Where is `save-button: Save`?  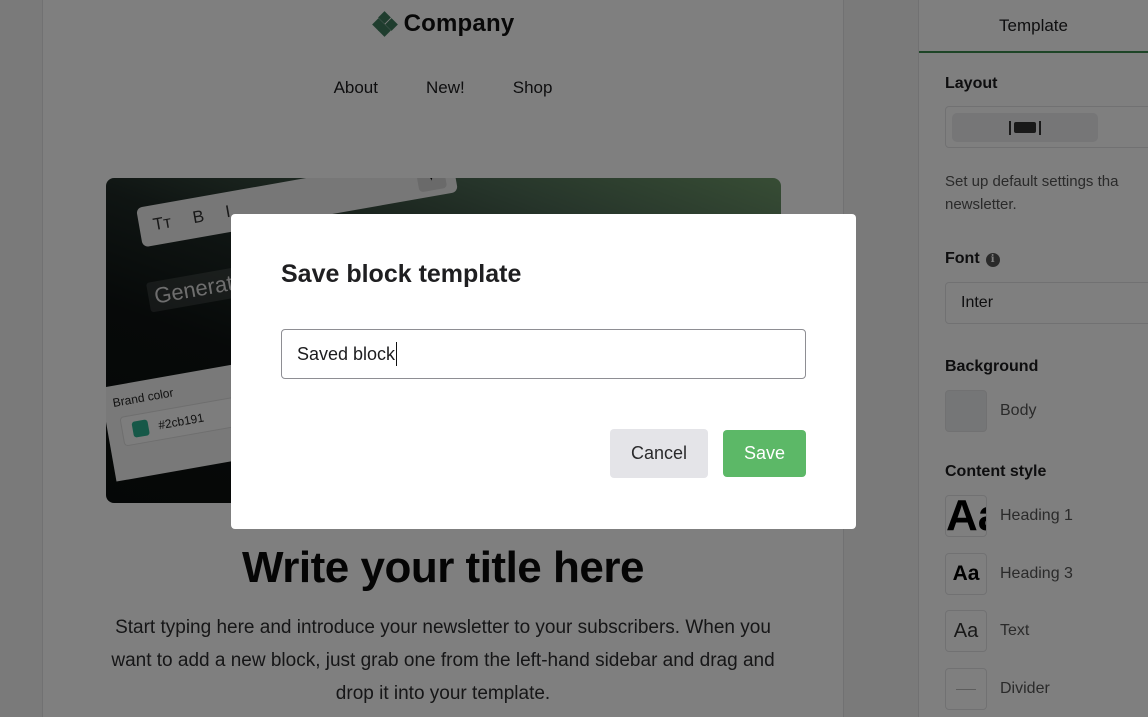
save-button: Save is located at coordinates (764, 453).